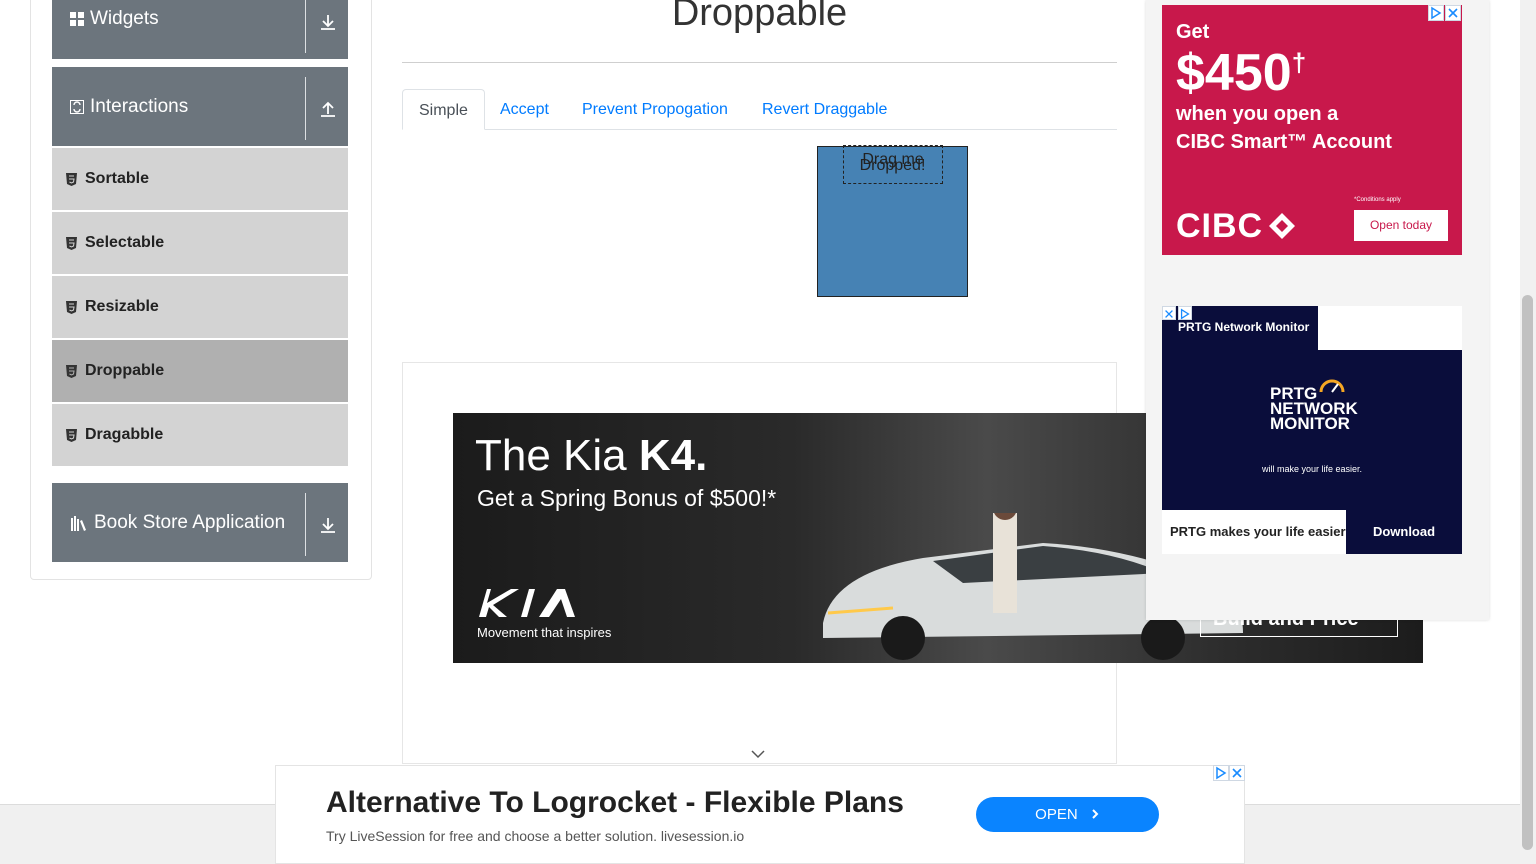  I want to click on group-header-interactions: Interactions, so click(200, 106).